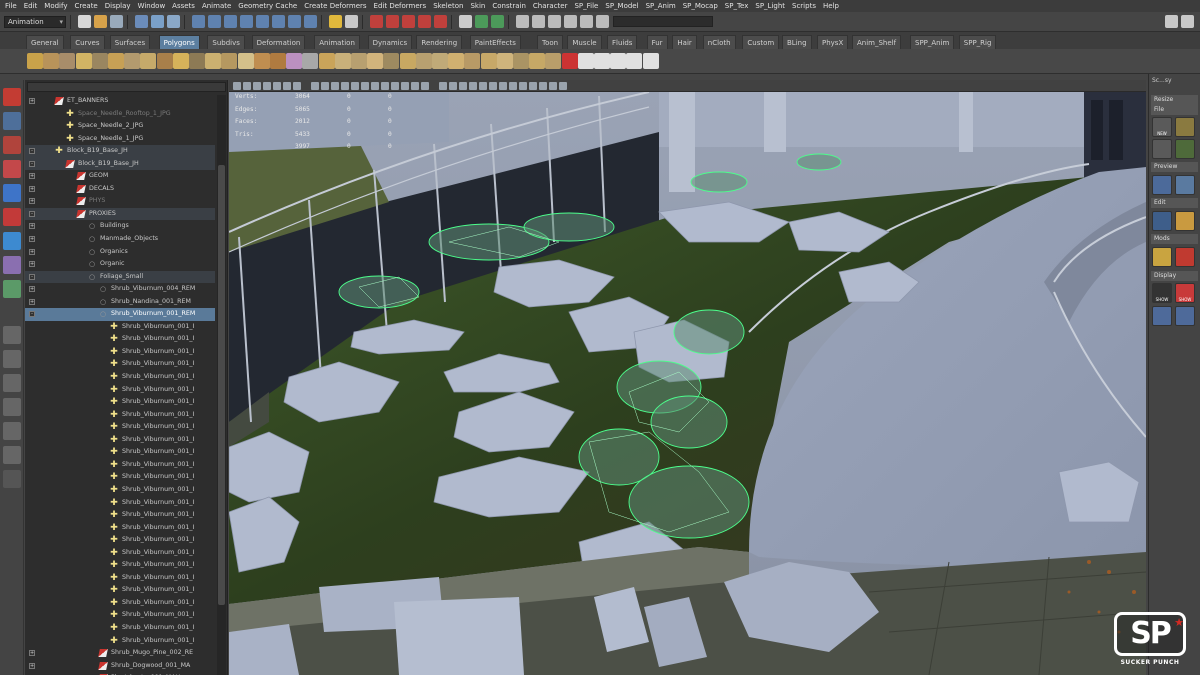 The image size is (1200, 675). I want to click on lock-selection-icon, so click(335, 21).